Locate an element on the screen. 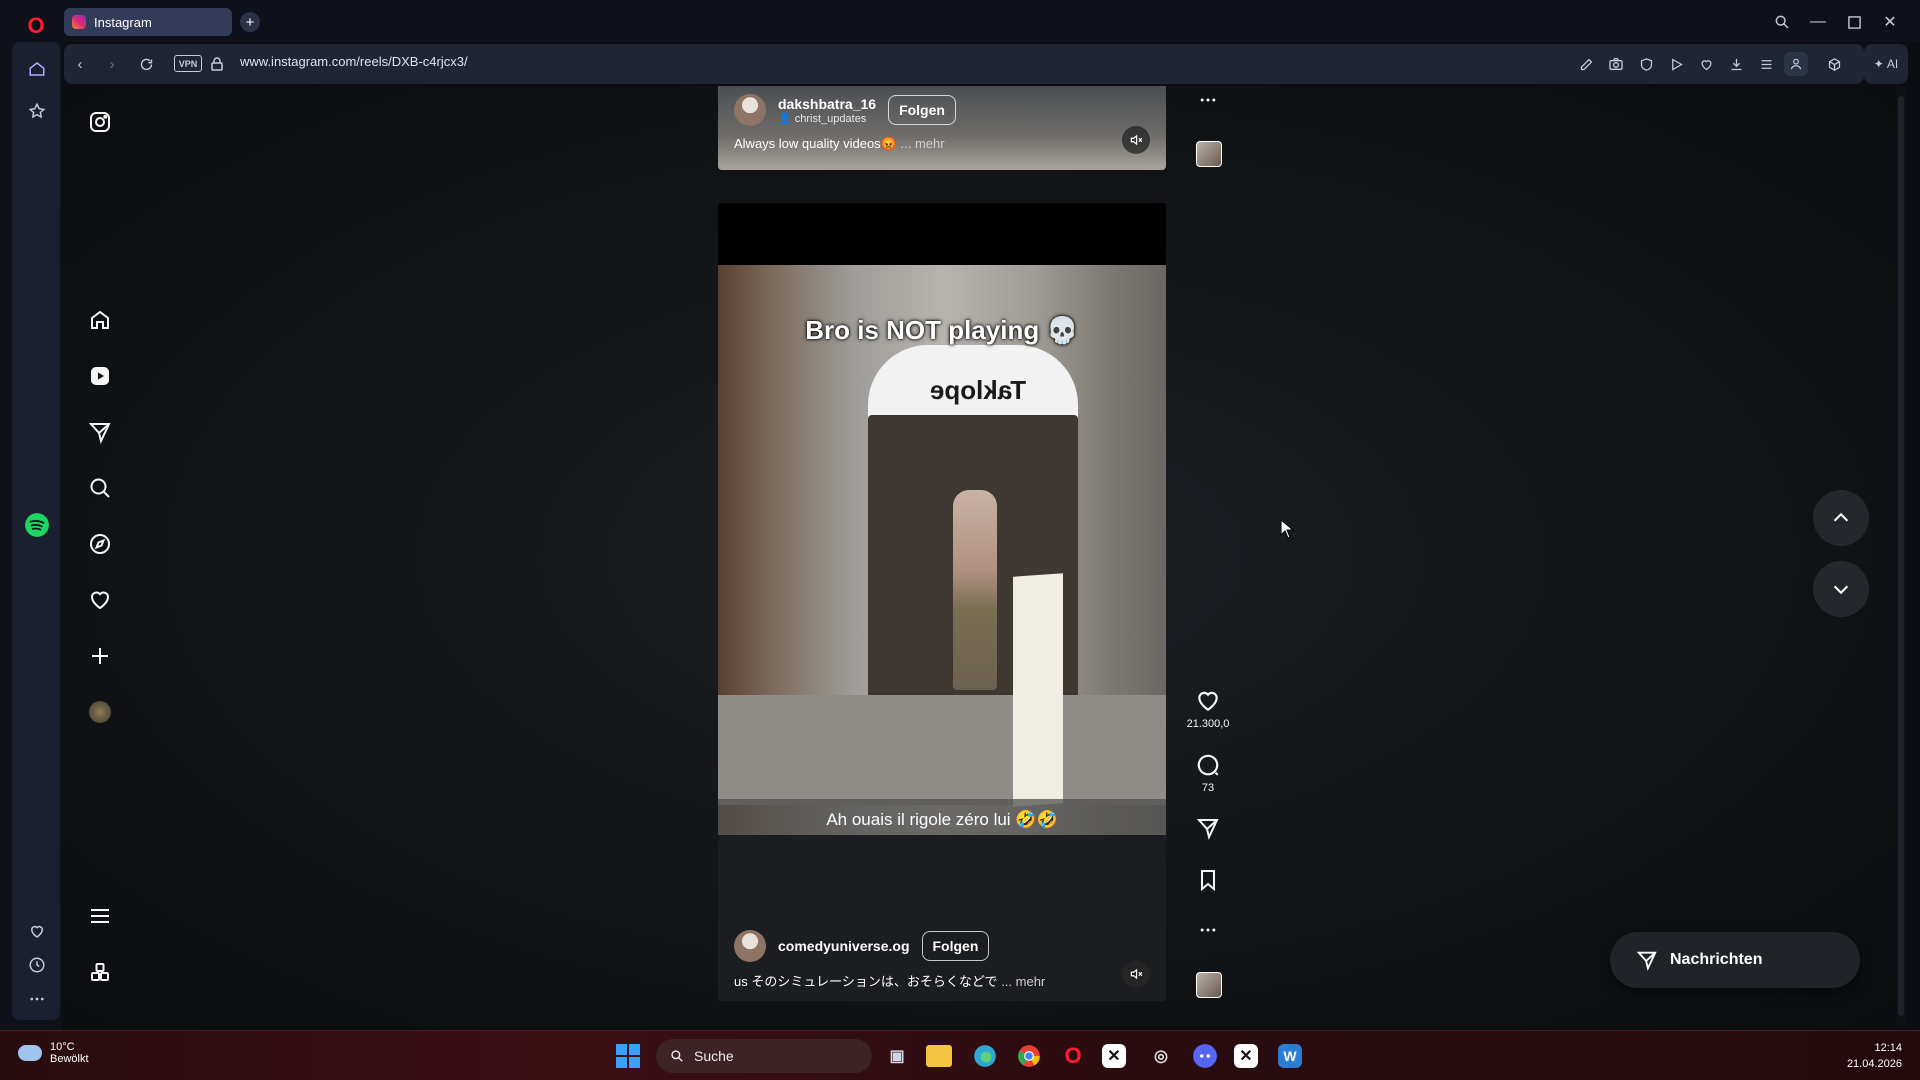 This screenshot has height=1080, width=1920. file-explorer-icon is located at coordinates (939, 1056).